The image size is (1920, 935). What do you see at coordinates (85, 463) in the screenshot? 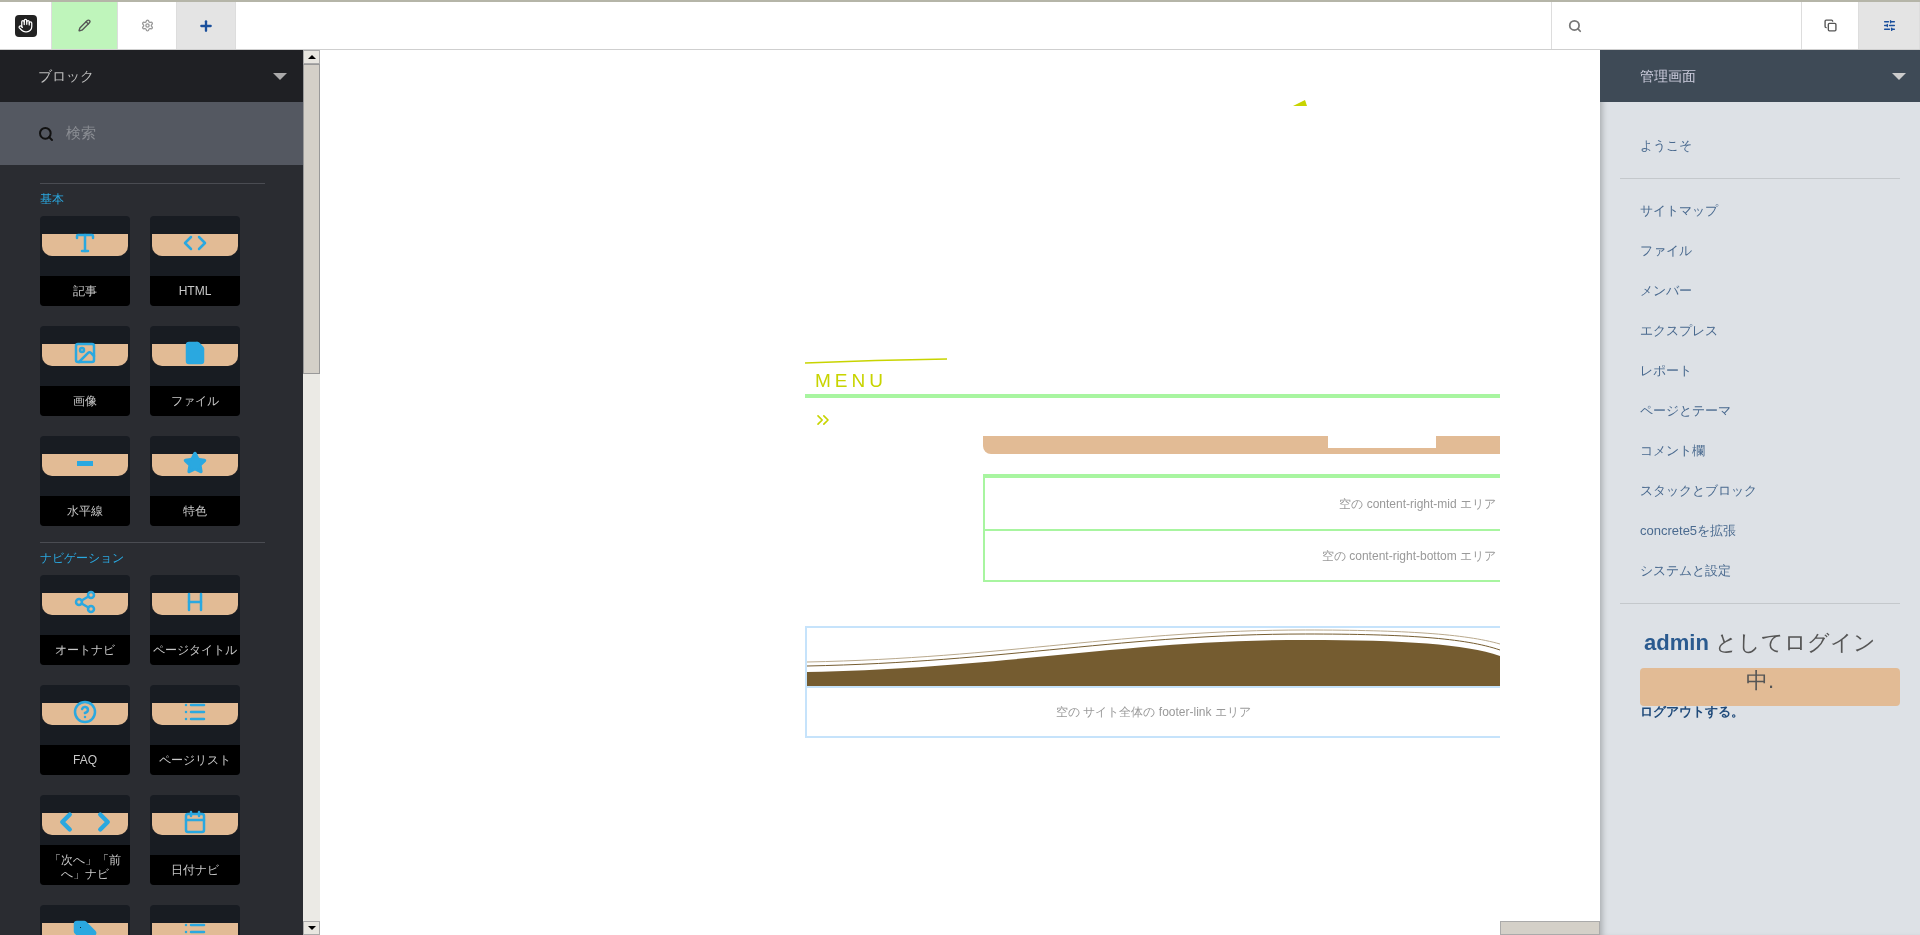
I see `minus-icon` at bounding box center [85, 463].